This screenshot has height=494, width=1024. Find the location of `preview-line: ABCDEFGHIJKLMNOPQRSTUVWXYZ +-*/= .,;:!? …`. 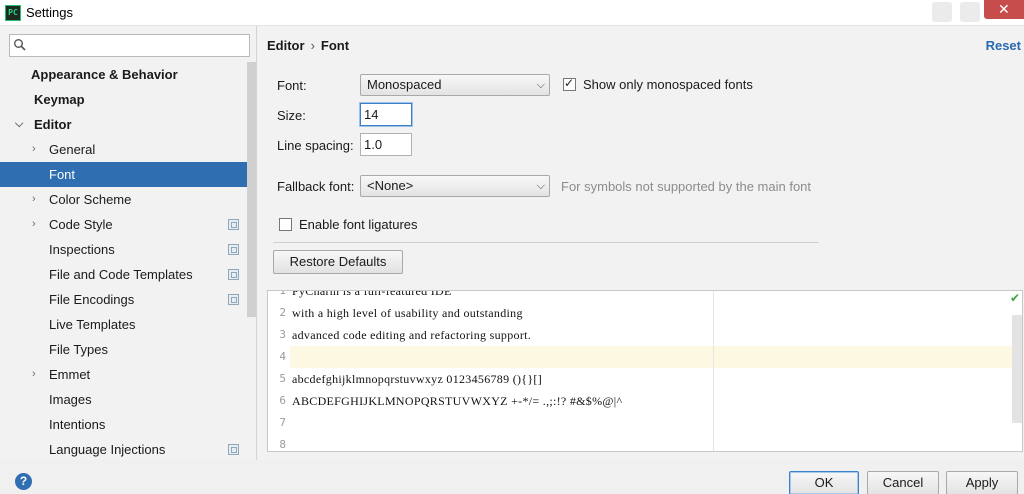

preview-line: ABCDEFGHIJKLMNOPQRSTUVWXYZ +-*/= .,;:!? … is located at coordinates (457, 401).